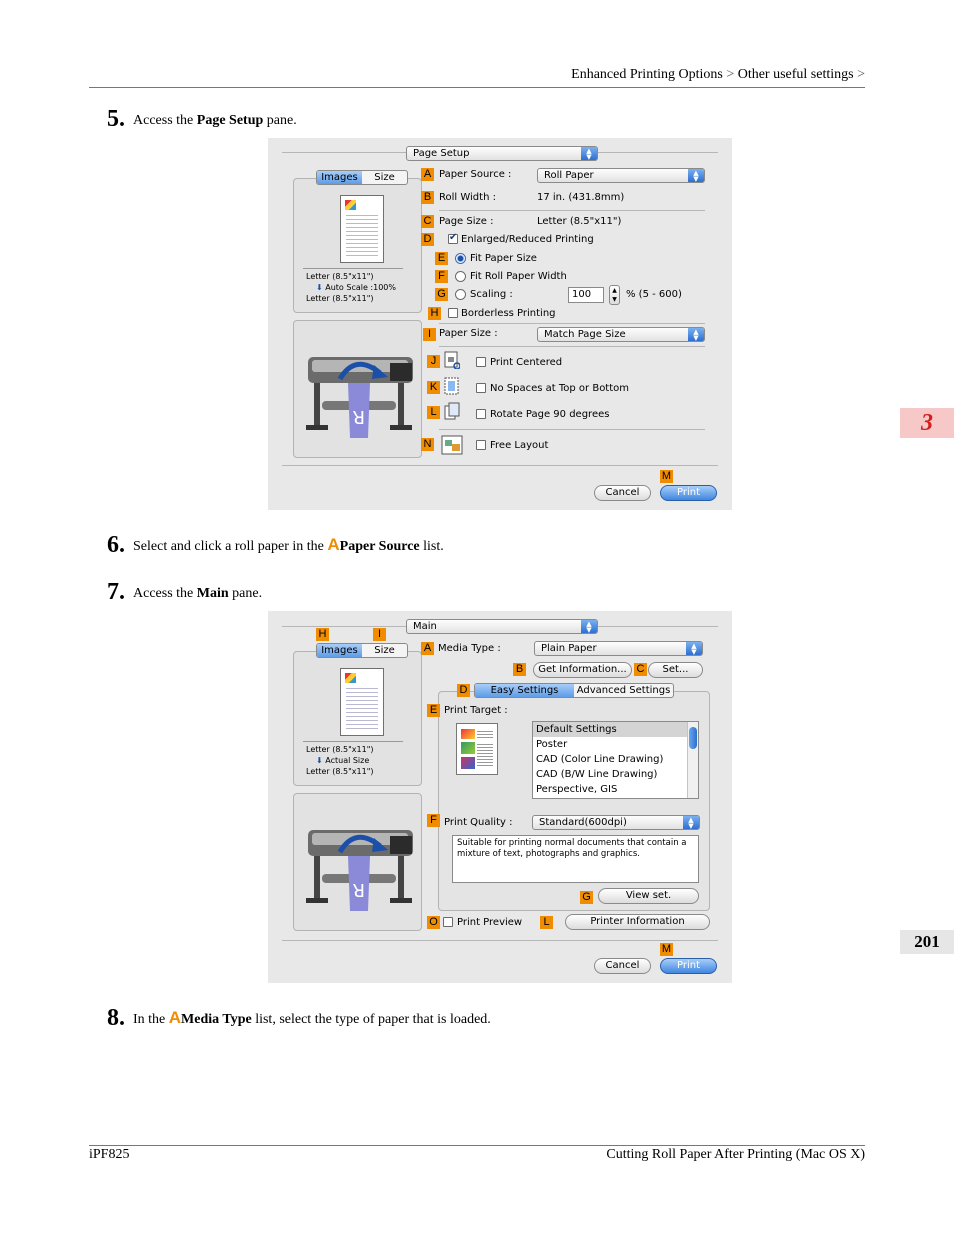 This screenshot has width=954, height=1235. I want to click on page-number: 201, so click(927, 942).